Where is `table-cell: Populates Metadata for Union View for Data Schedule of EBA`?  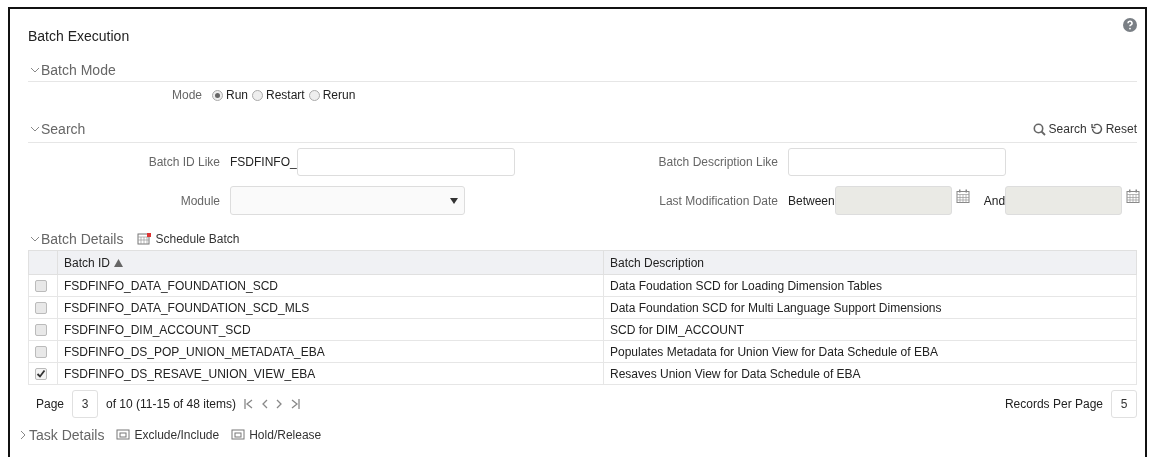 table-cell: Populates Metadata for Union View for Data Schedule of EBA is located at coordinates (870, 351).